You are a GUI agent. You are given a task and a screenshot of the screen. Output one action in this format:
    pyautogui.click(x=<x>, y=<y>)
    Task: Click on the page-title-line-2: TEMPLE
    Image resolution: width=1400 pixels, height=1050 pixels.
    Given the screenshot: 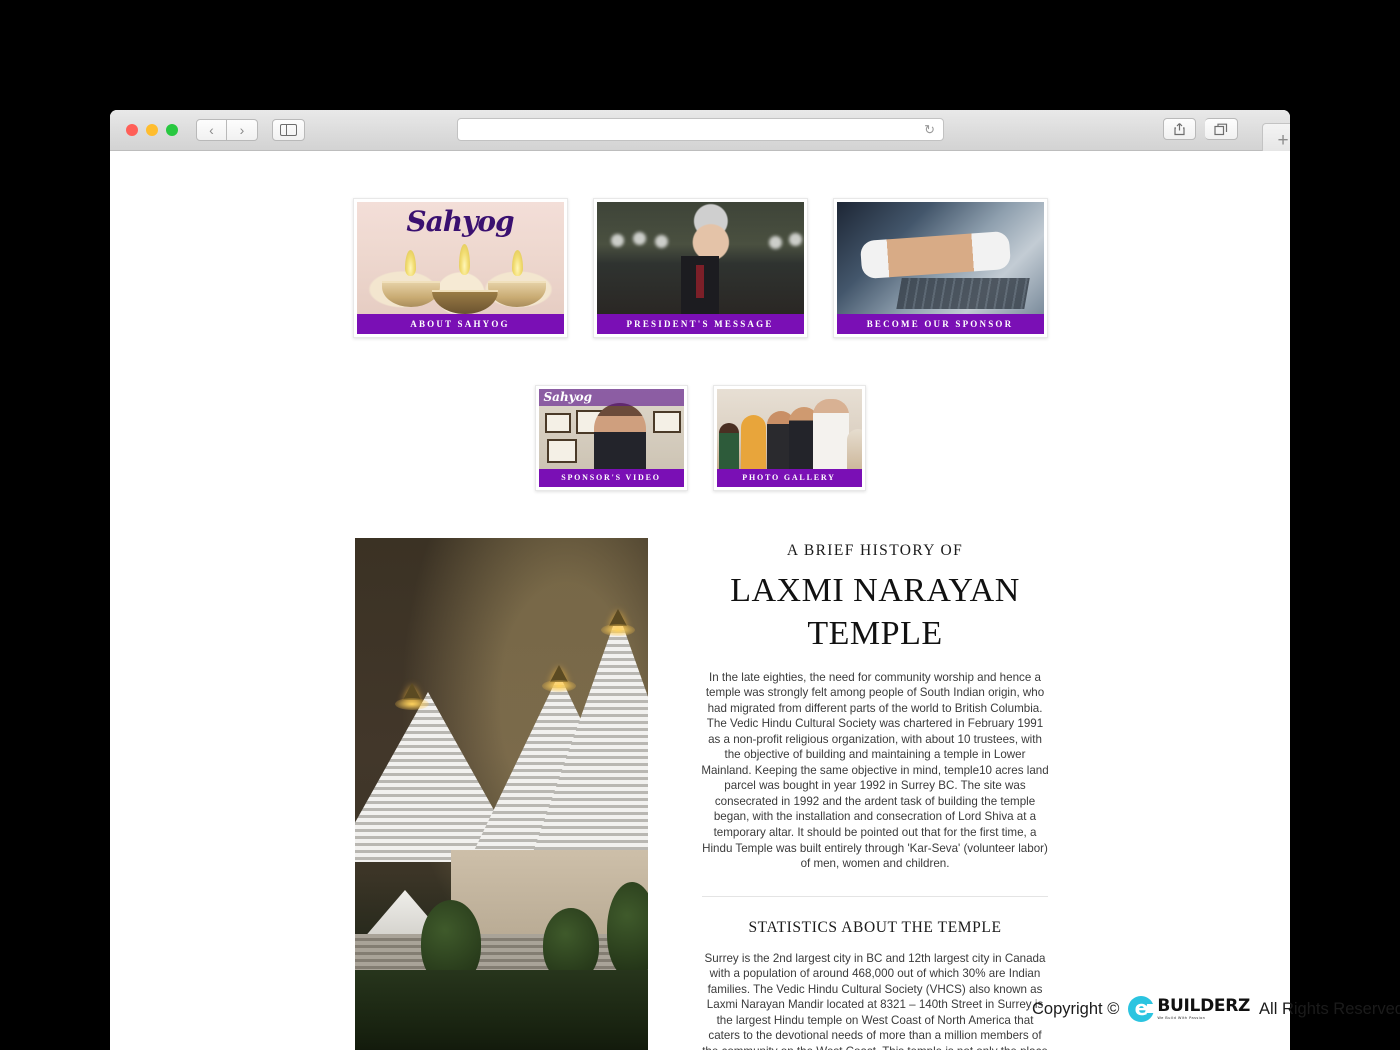 What is the action you would take?
    pyautogui.click(x=875, y=633)
    